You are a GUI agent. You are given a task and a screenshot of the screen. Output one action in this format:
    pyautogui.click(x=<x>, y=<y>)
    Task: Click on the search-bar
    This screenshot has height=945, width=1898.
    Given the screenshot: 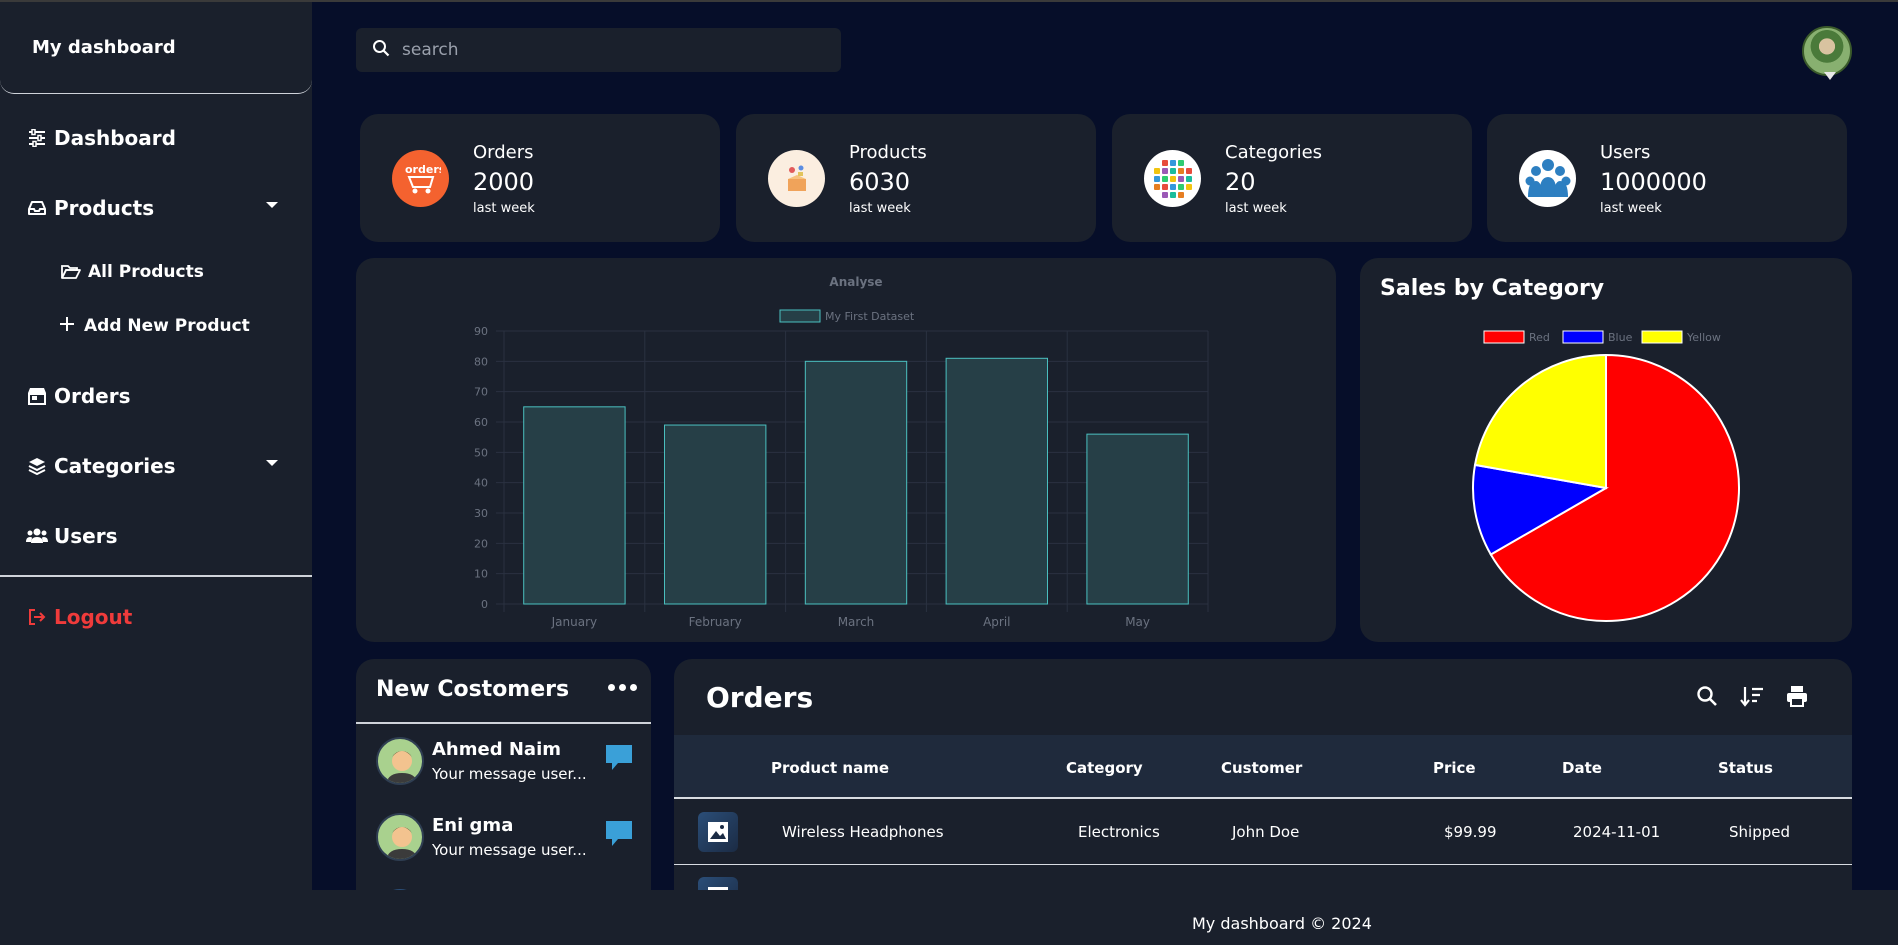 What is the action you would take?
    pyautogui.click(x=598, y=50)
    